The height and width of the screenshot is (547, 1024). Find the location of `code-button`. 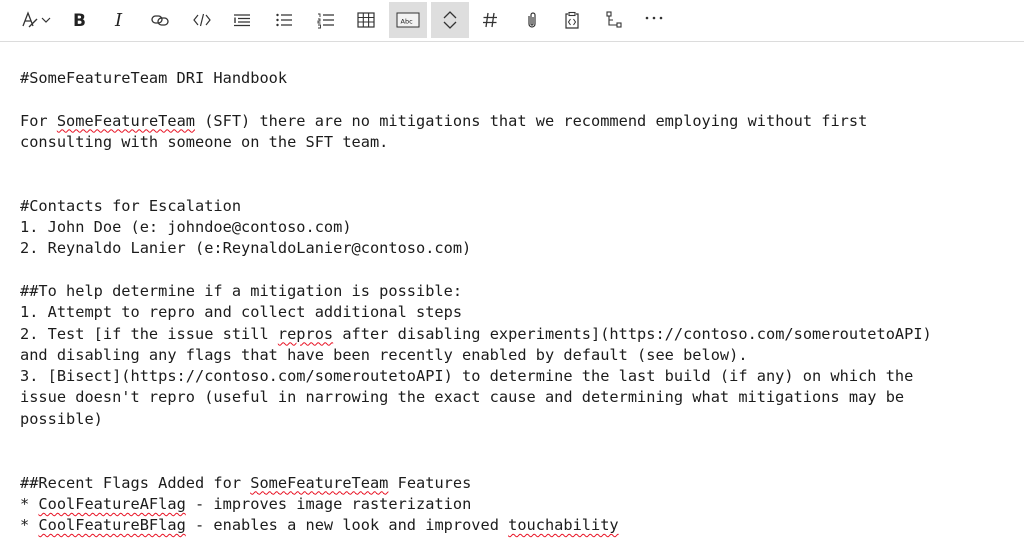

code-button is located at coordinates (202, 20).